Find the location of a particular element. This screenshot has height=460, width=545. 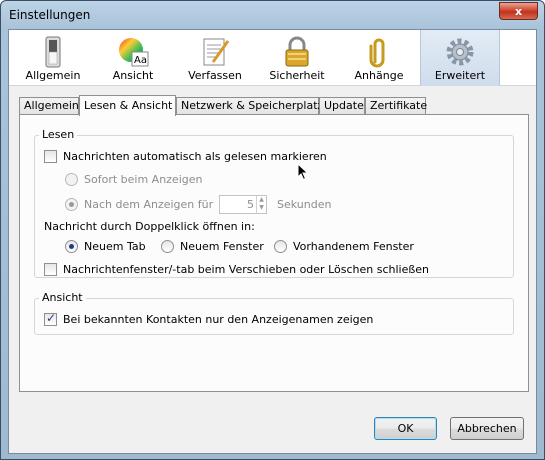

toolbar-button-verfassen: Verfassen is located at coordinates (215, 58).